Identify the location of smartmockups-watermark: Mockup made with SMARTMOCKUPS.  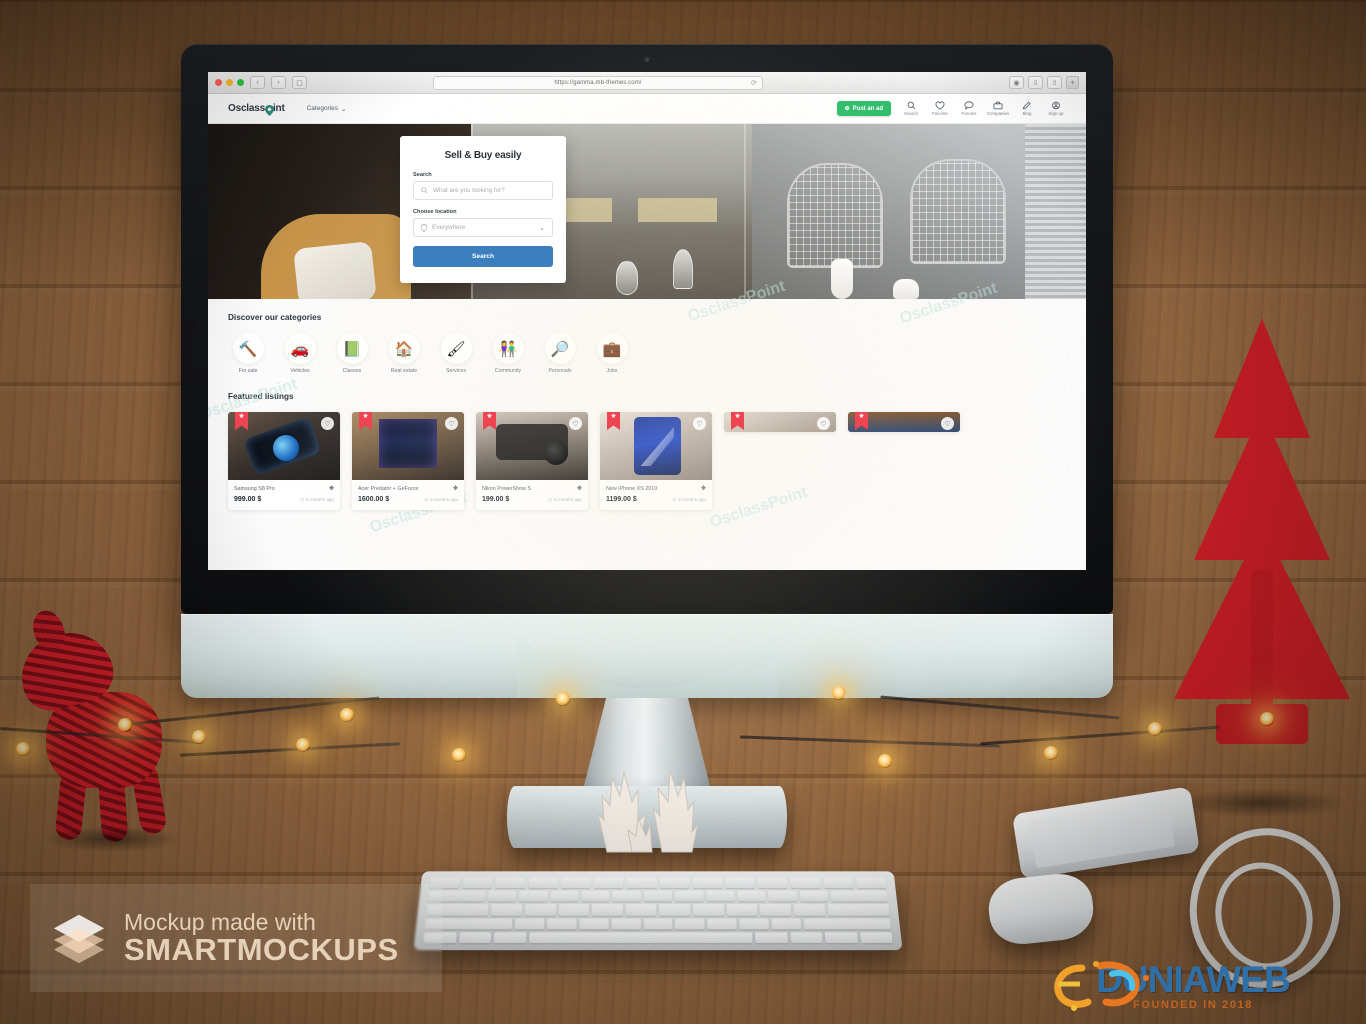
(236, 938).